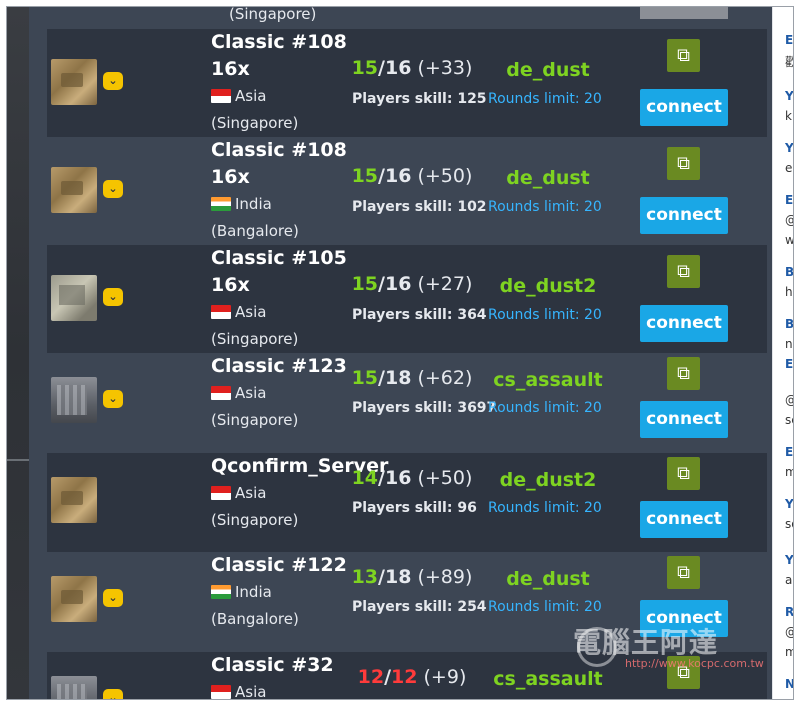 This screenshot has width=800, height=708. What do you see at coordinates (279, 258) in the screenshot?
I see `server-name: Classic #105` at bounding box center [279, 258].